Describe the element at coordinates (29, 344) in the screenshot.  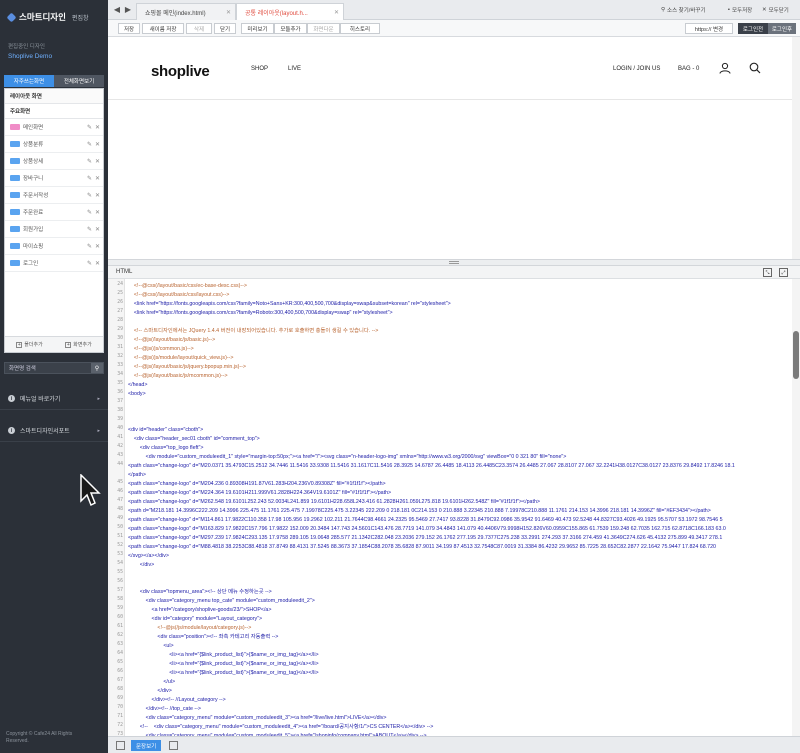
I see `add-folder-button: + 폴더추가` at that location.